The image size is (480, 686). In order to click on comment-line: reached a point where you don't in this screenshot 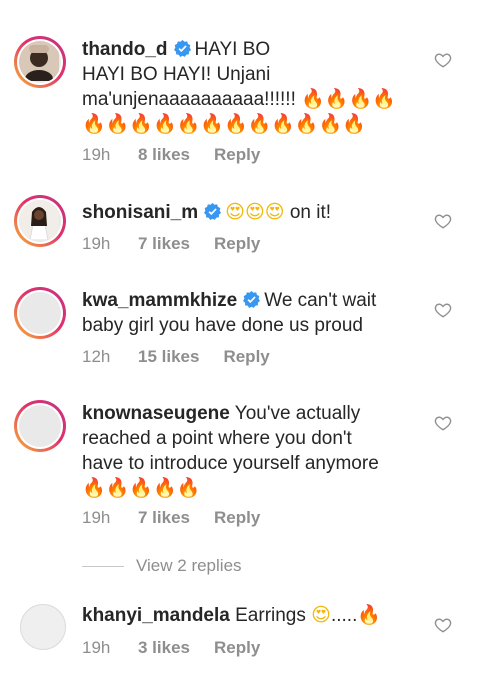, I will do `click(217, 438)`.